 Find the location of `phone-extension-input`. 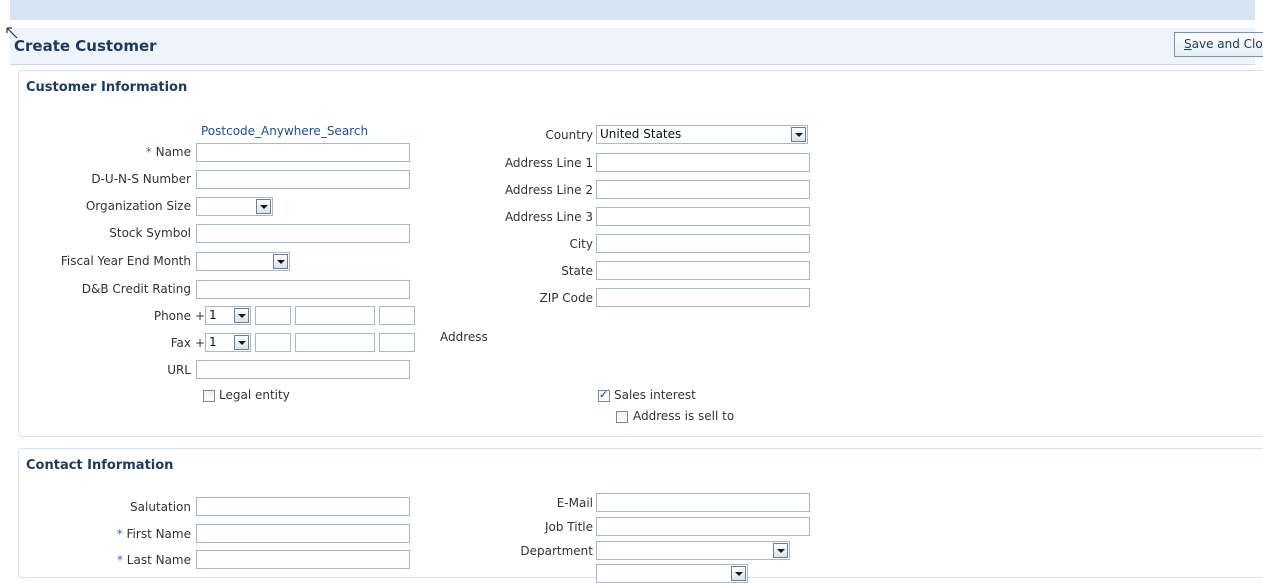

phone-extension-input is located at coordinates (397, 315).